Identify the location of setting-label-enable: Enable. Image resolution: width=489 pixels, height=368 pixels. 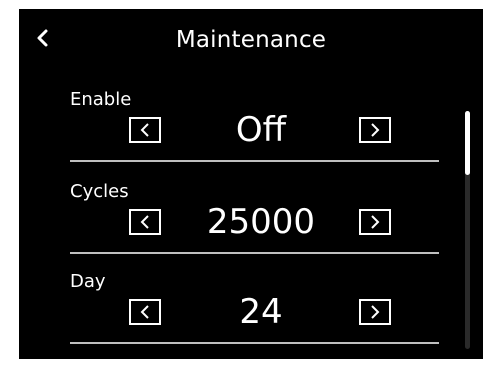
(101, 99).